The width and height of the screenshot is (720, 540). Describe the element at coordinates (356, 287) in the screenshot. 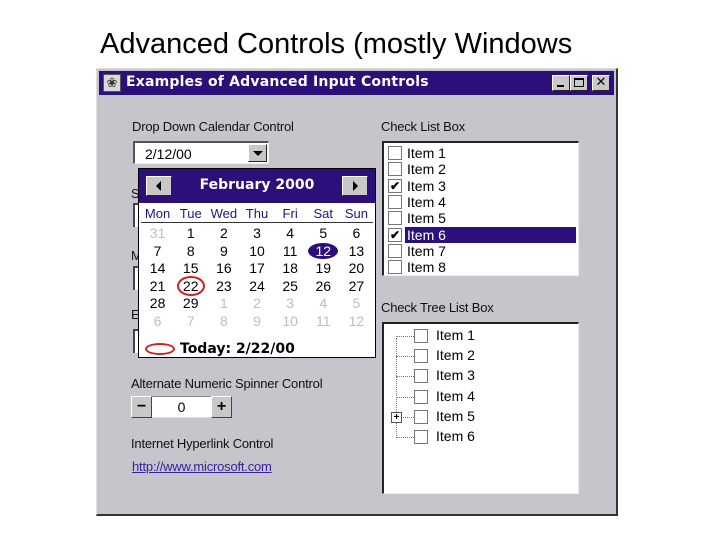

I see `calendar-day: 27` at that location.